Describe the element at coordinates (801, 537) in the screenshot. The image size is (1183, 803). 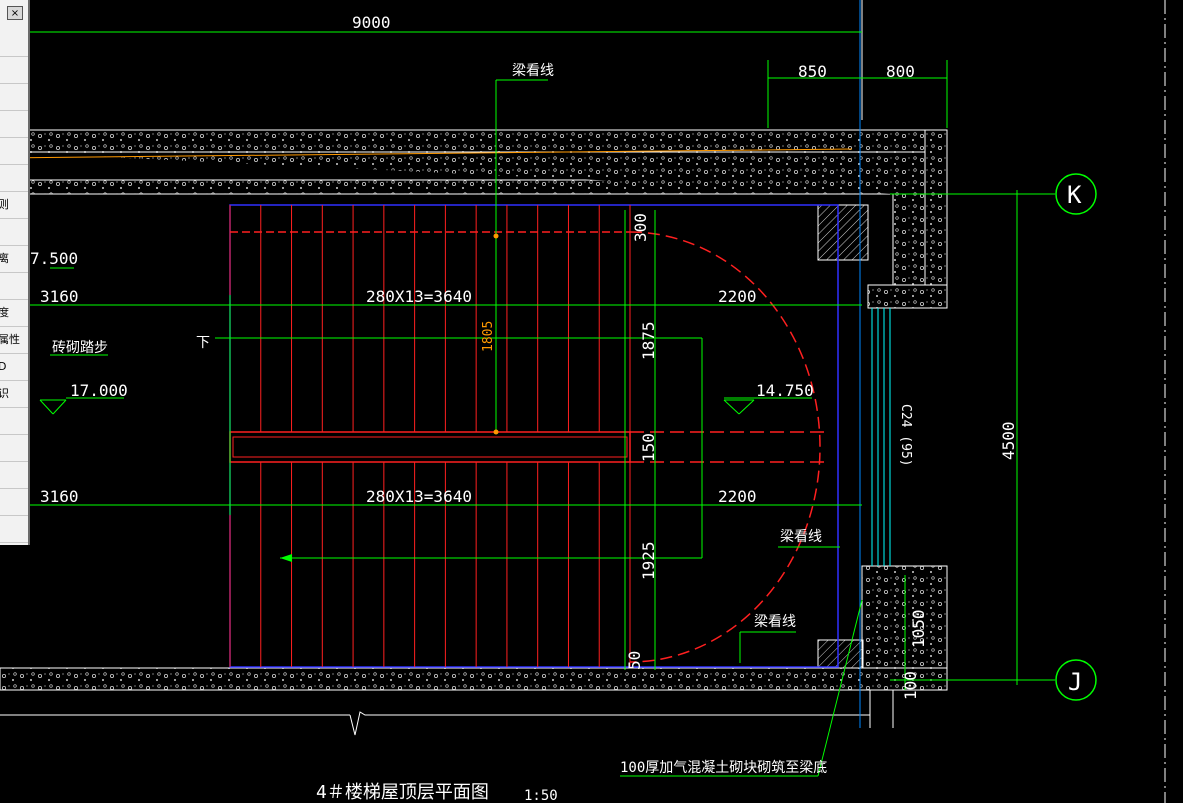
I see `label-beam-line-mid: 梁看线` at that location.